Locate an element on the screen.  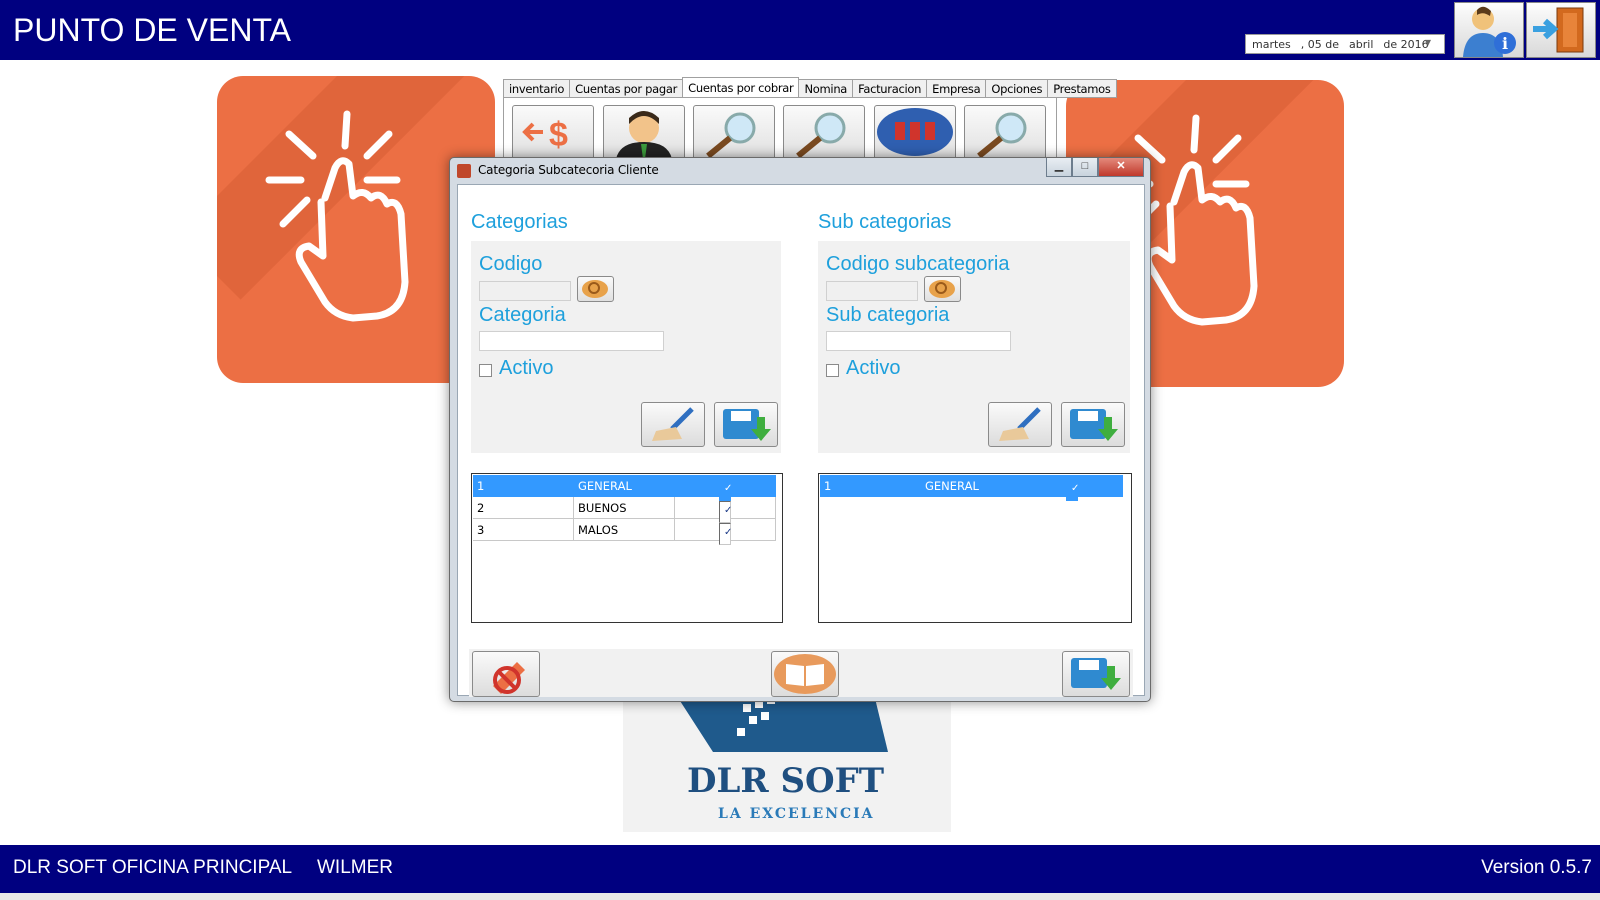
row-name: MALOS is located at coordinates (624, 530).